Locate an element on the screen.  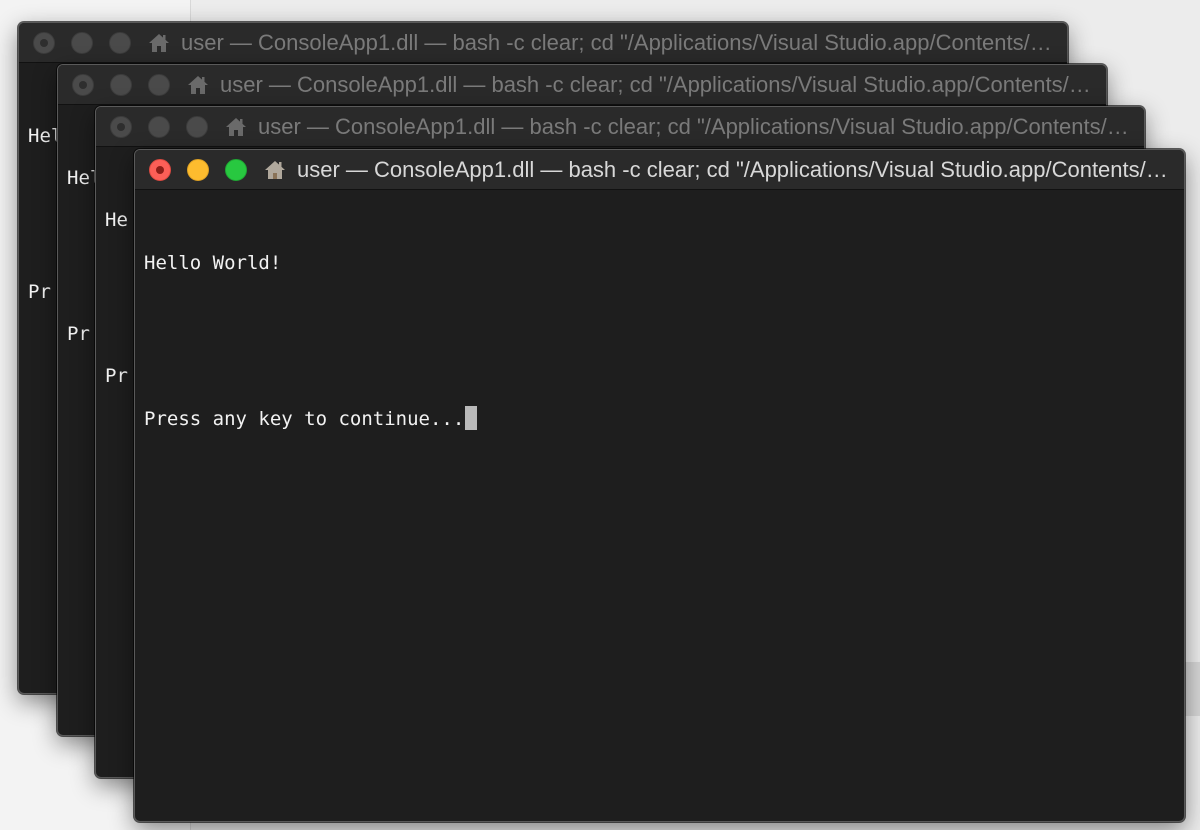
terminal-line: Hello World! is located at coordinates (213, 263).